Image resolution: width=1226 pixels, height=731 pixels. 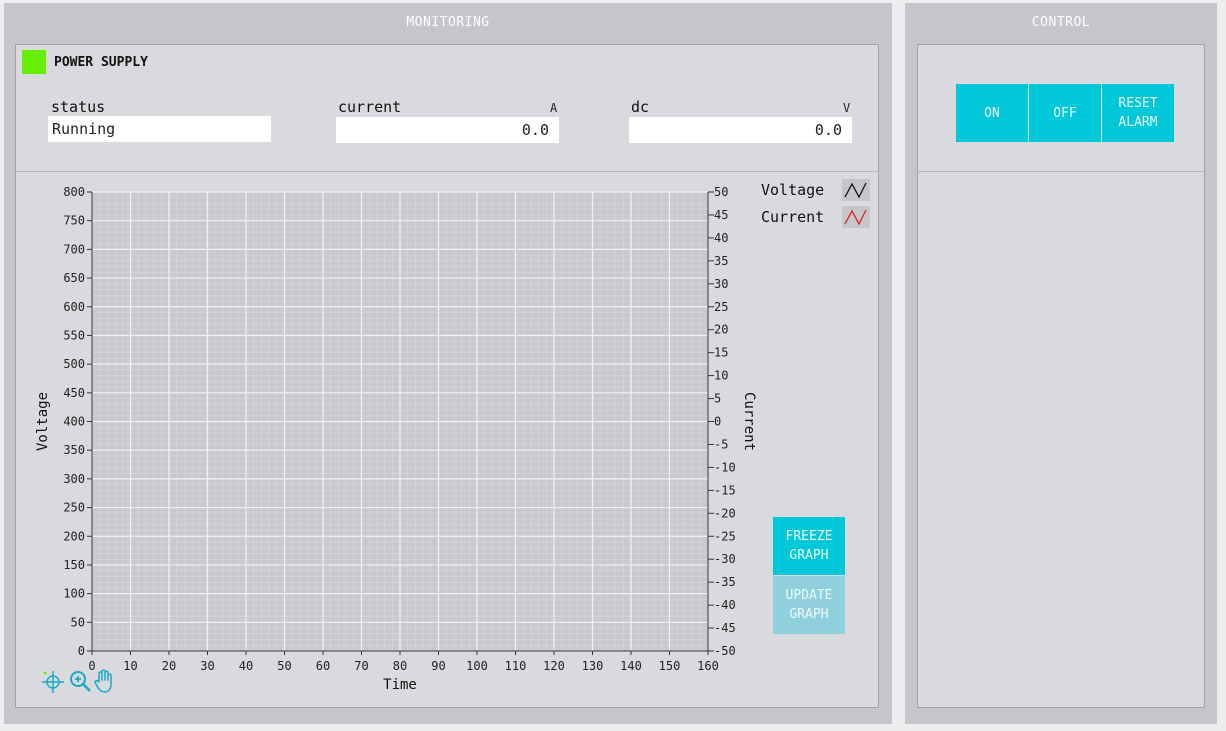 What do you see at coordinates (725, 513) in the screenshot?
I see `y2-tick-label: -20` at bounding box center [725, 513].